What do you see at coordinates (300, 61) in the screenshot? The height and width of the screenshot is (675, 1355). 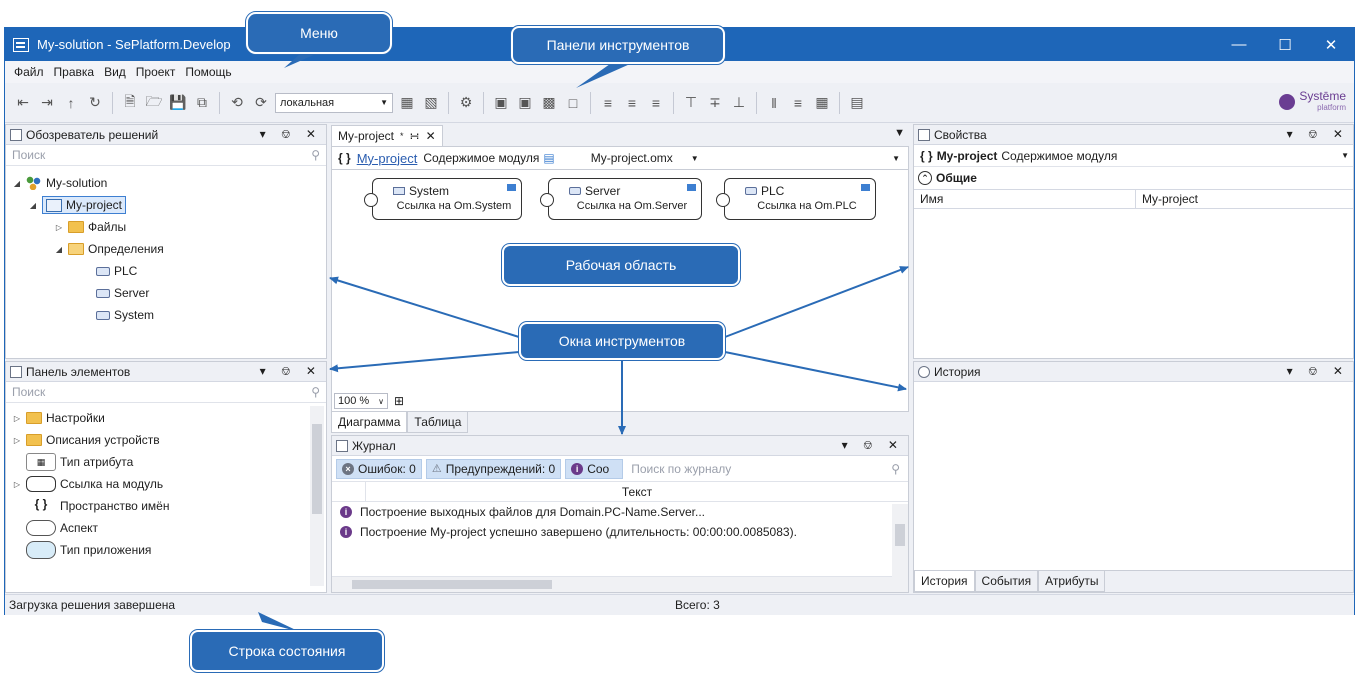 I see `menu-callout-pointer` at bounding box center [300, 61].